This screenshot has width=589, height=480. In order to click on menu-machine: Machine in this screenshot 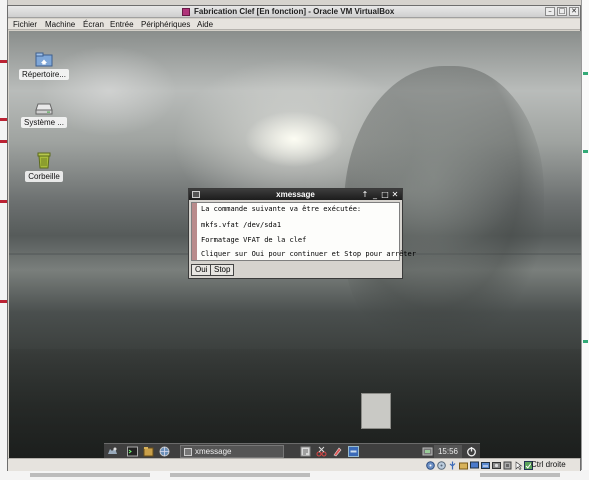, I will do `click(60, 24)`.